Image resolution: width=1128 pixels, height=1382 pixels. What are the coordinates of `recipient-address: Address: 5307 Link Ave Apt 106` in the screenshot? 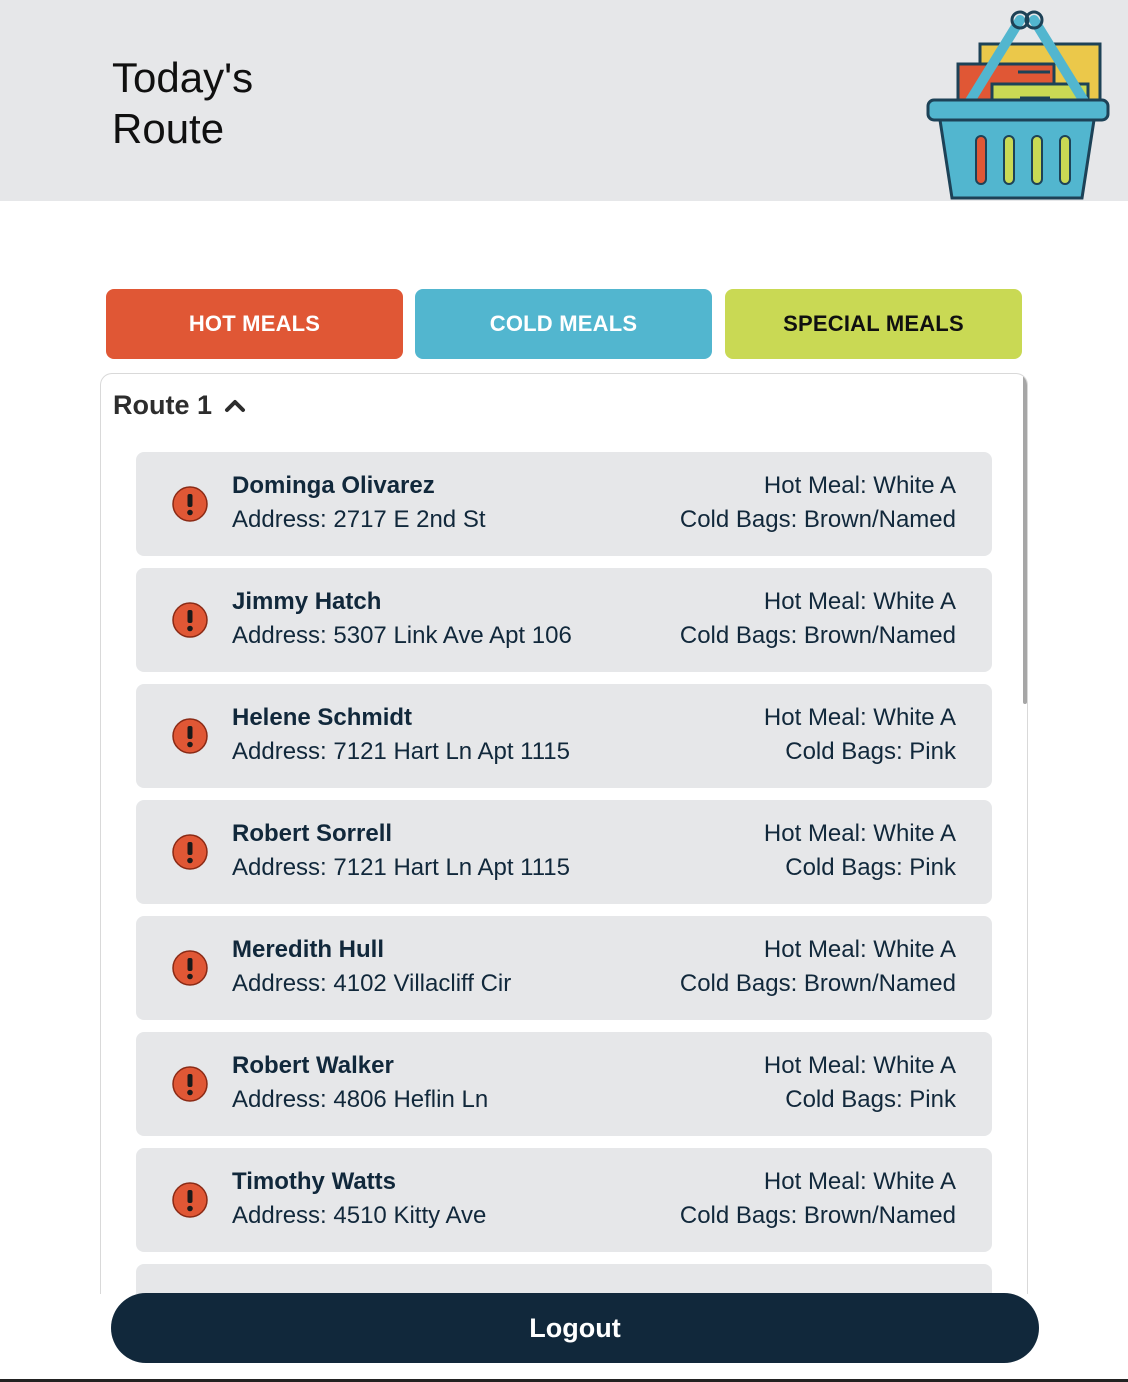 It's located at (402, 635).